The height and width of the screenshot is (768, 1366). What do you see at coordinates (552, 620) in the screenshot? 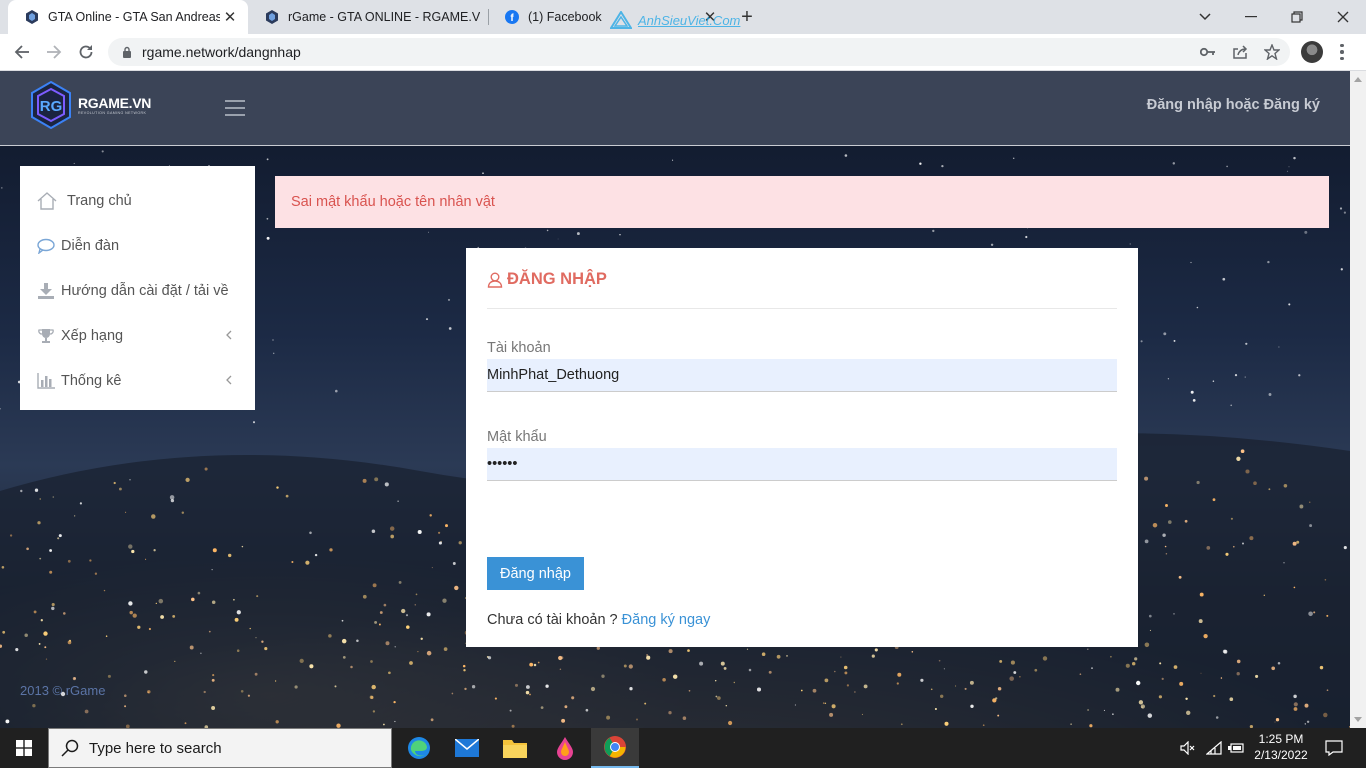
I see `no-account-text: Chưa có tài khoản ?` at bounding box center [552, 620].